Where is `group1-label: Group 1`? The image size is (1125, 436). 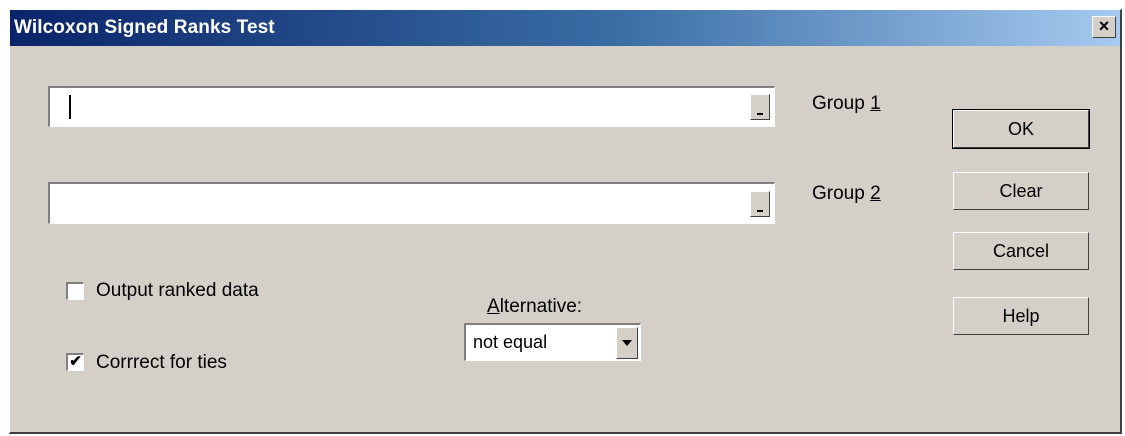 group1-label: Group 1 is located at coordinates (846, 103).